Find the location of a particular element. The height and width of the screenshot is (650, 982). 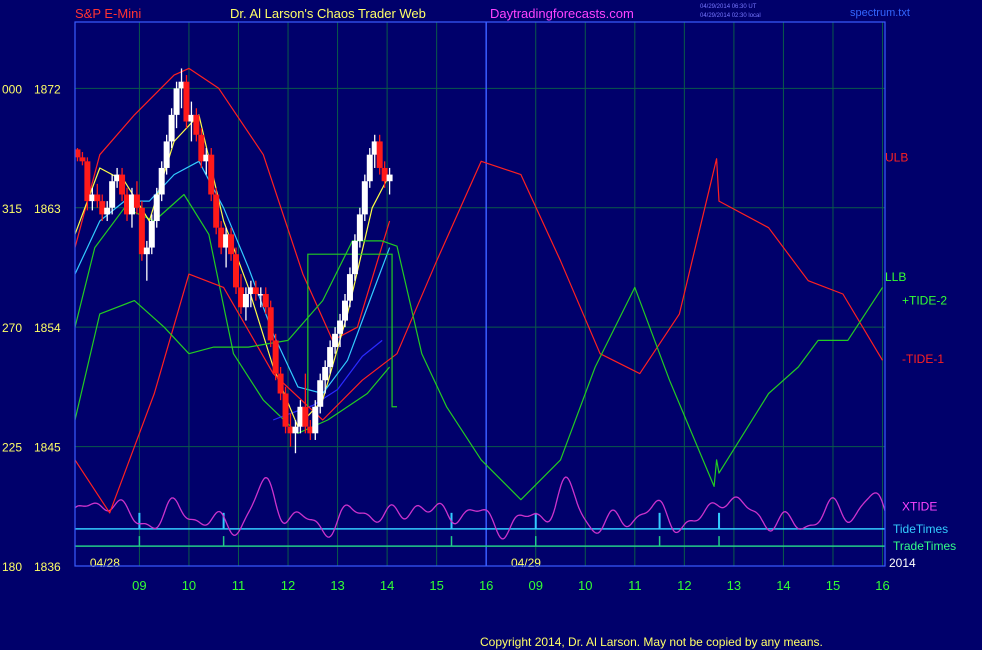

tide-times-panel is located at coordinates (480, 511).